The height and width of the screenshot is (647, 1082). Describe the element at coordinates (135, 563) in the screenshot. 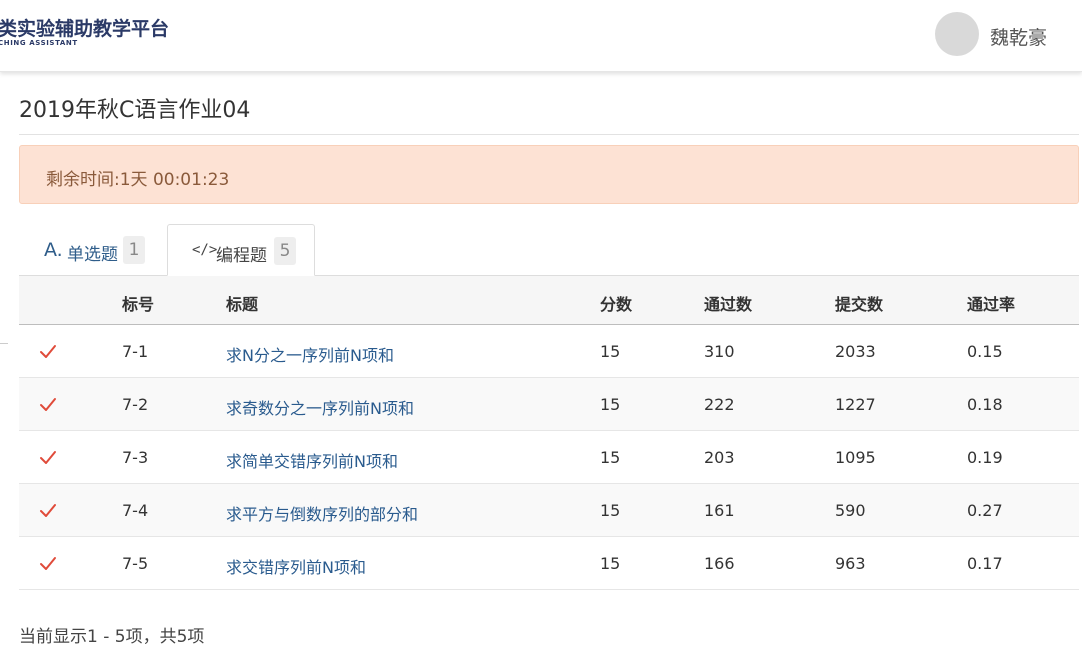

I see `problem-number: 7-5` at that location.